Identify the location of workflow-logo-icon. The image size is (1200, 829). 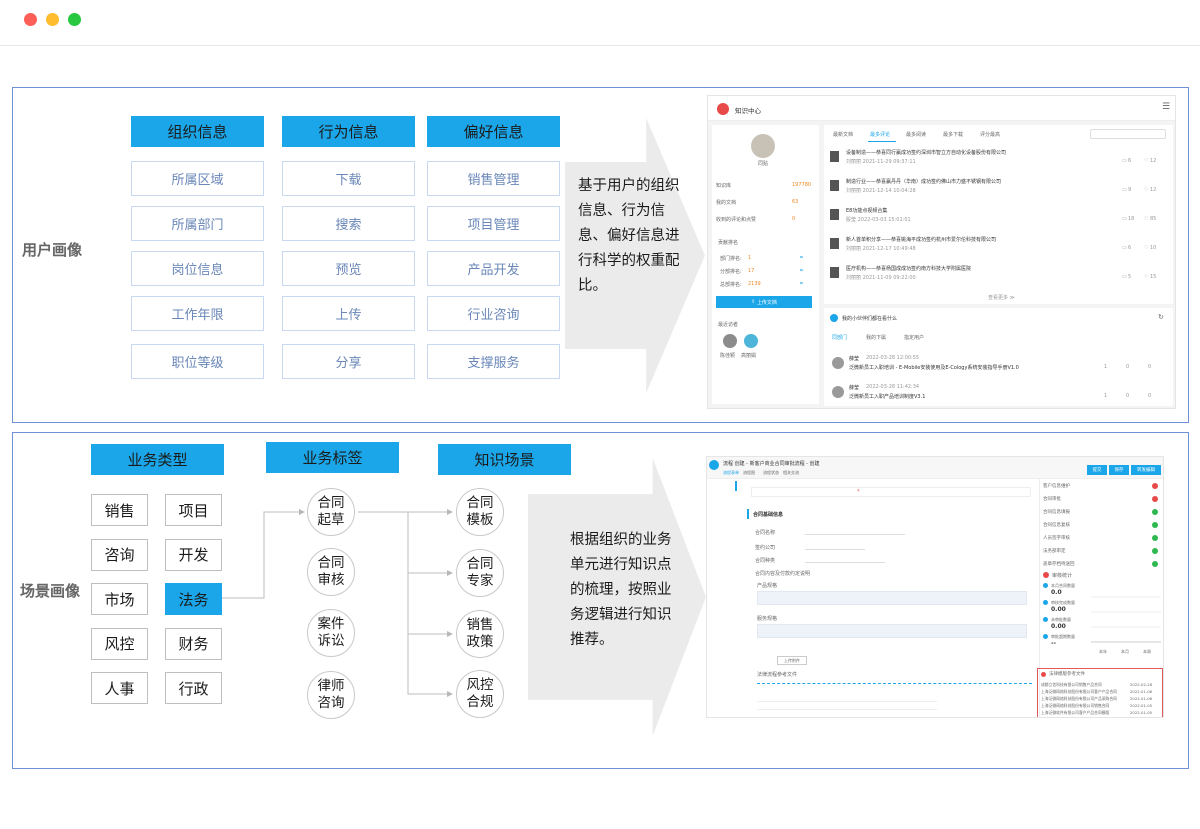
(714, 465).